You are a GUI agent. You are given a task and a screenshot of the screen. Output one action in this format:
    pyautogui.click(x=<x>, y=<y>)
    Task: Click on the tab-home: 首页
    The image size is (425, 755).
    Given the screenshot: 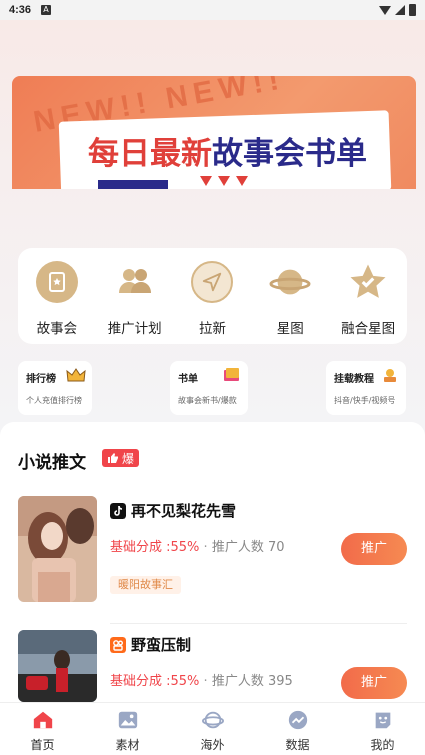 What is the action you would take?
    pyautogui.click(x=42, y=729)
    